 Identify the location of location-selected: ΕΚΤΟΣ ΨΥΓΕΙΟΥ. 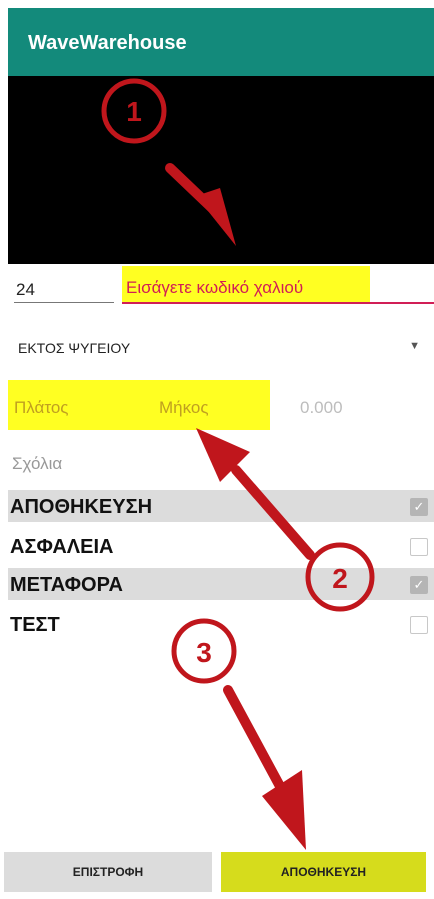
(74, 348).